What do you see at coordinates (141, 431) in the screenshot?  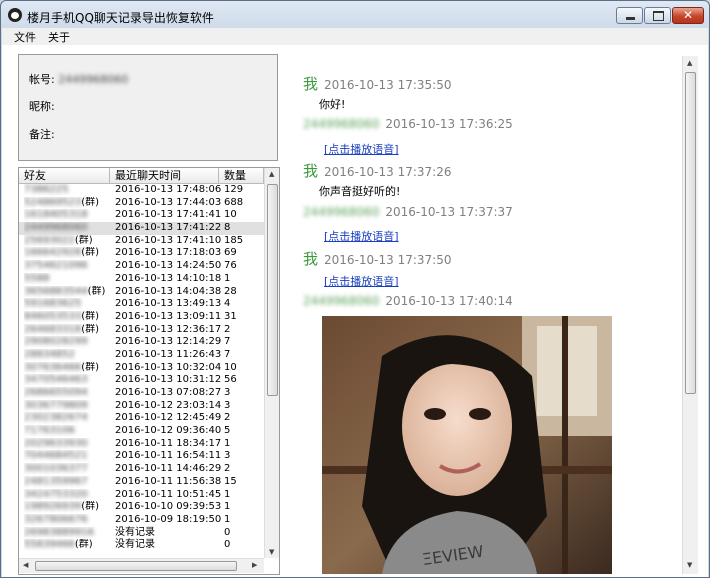 I see `table-row: 71763106 2016-10-12 09:36:40 5` at bounding box center [141, 431].